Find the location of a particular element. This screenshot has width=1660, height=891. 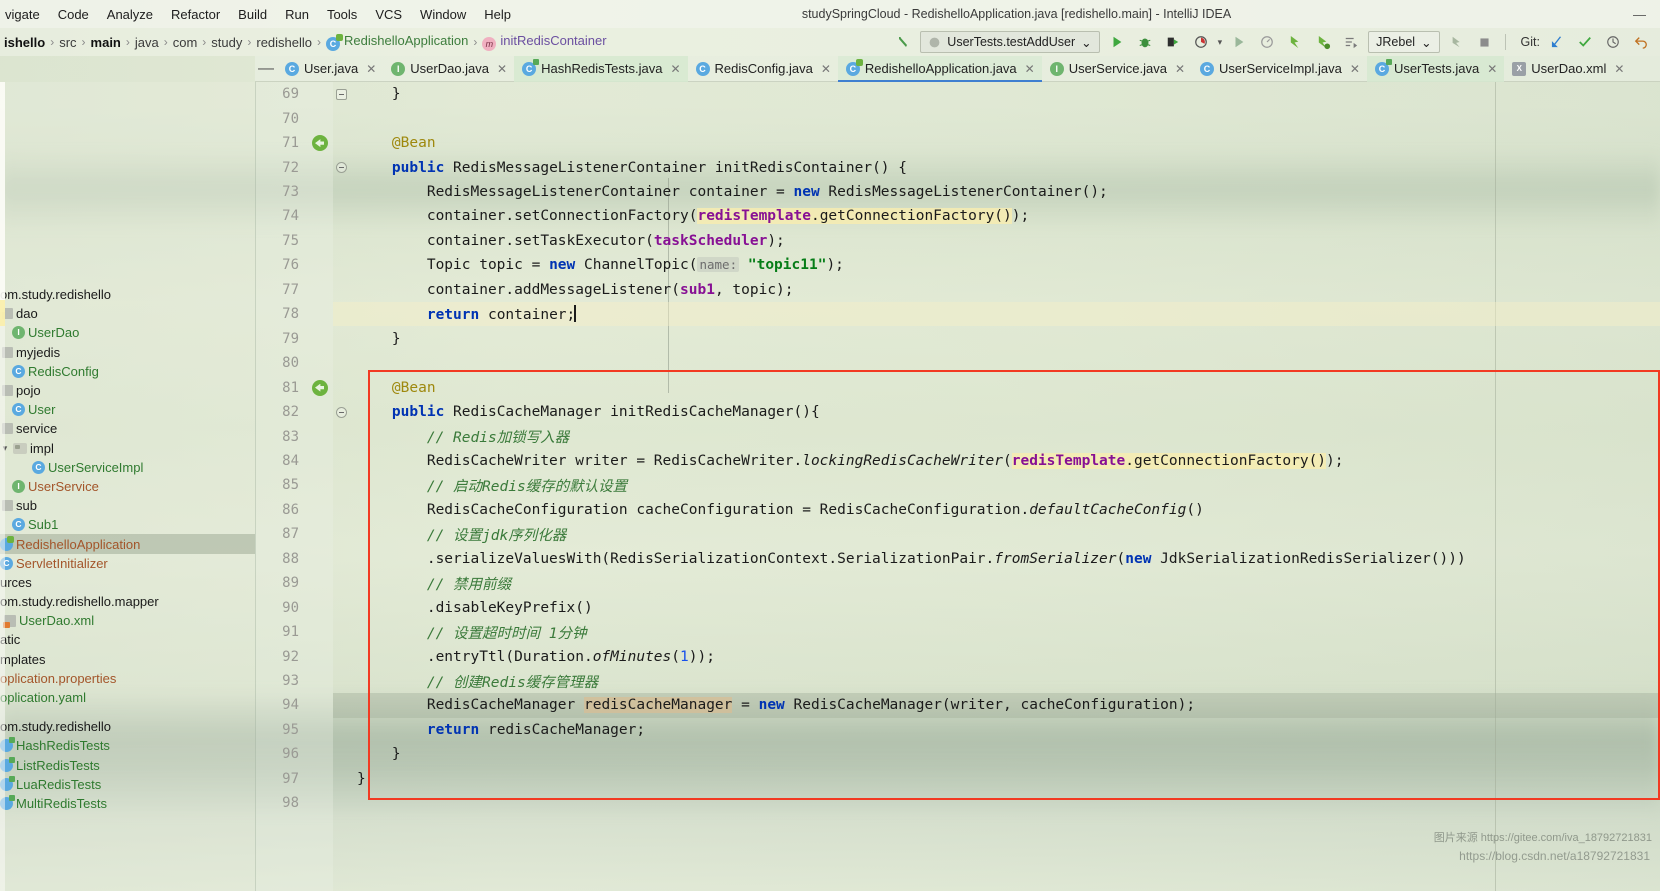

minimize-button: — is located at coordinates (1639, 14).